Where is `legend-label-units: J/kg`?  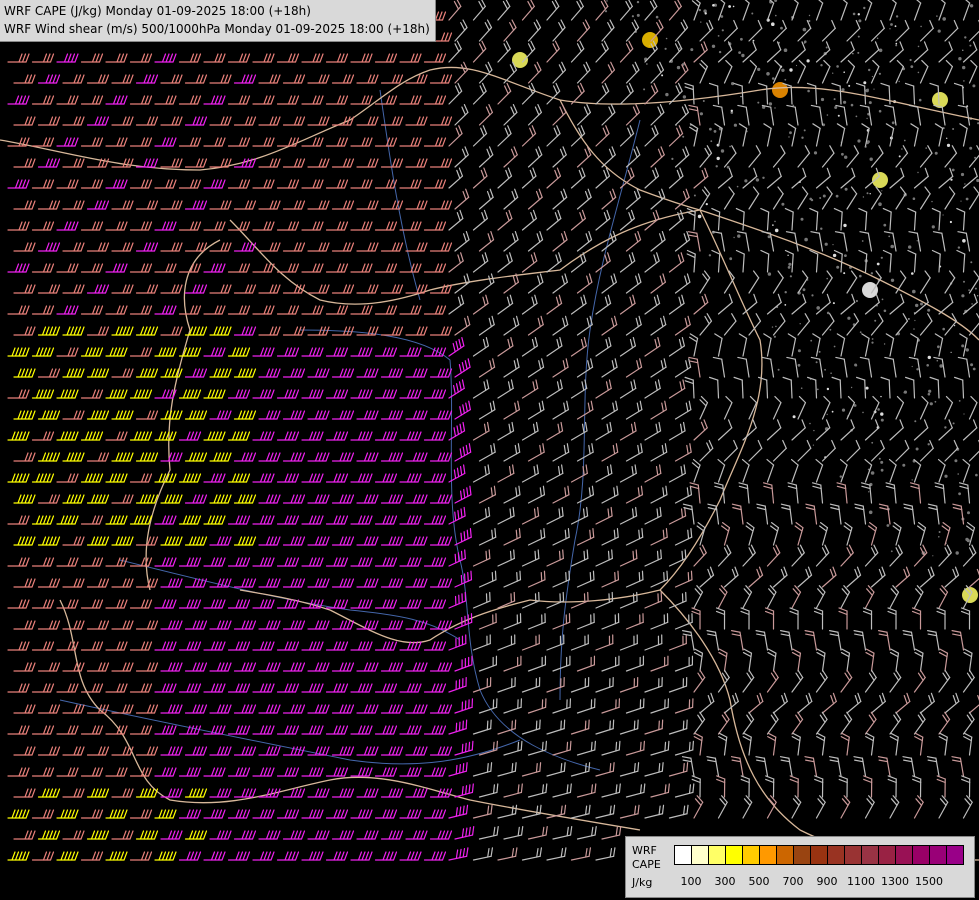
legend-label-units: J/kg is located at coordinates (642, 882).